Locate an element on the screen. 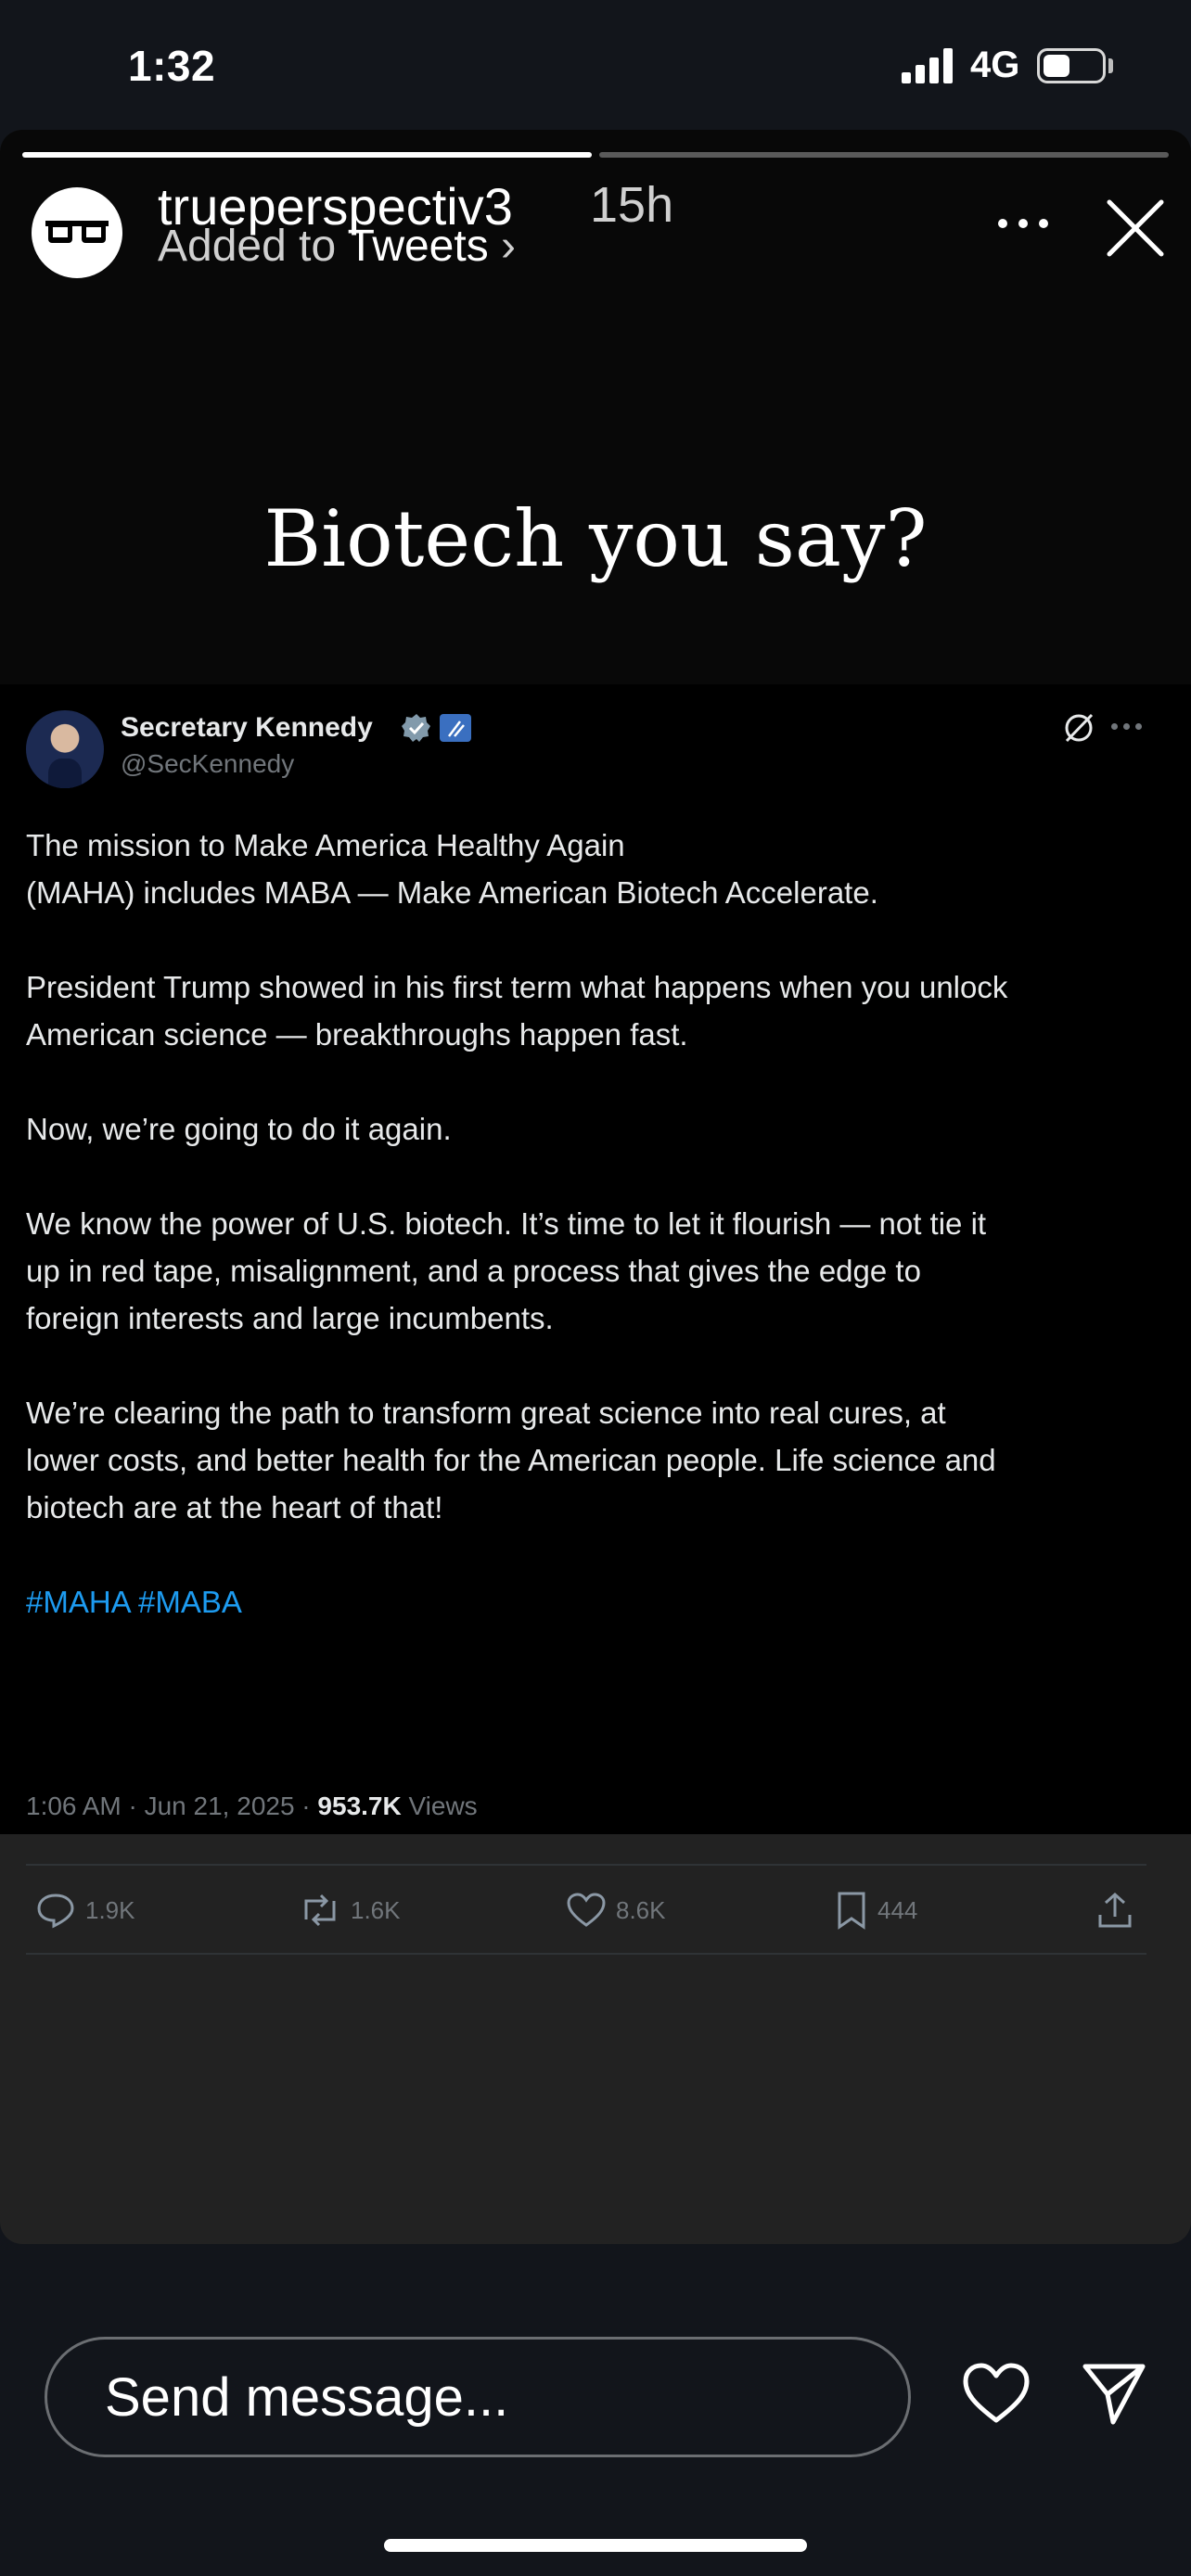  story-time-ago: 15h is located at coordinates (632, 205).